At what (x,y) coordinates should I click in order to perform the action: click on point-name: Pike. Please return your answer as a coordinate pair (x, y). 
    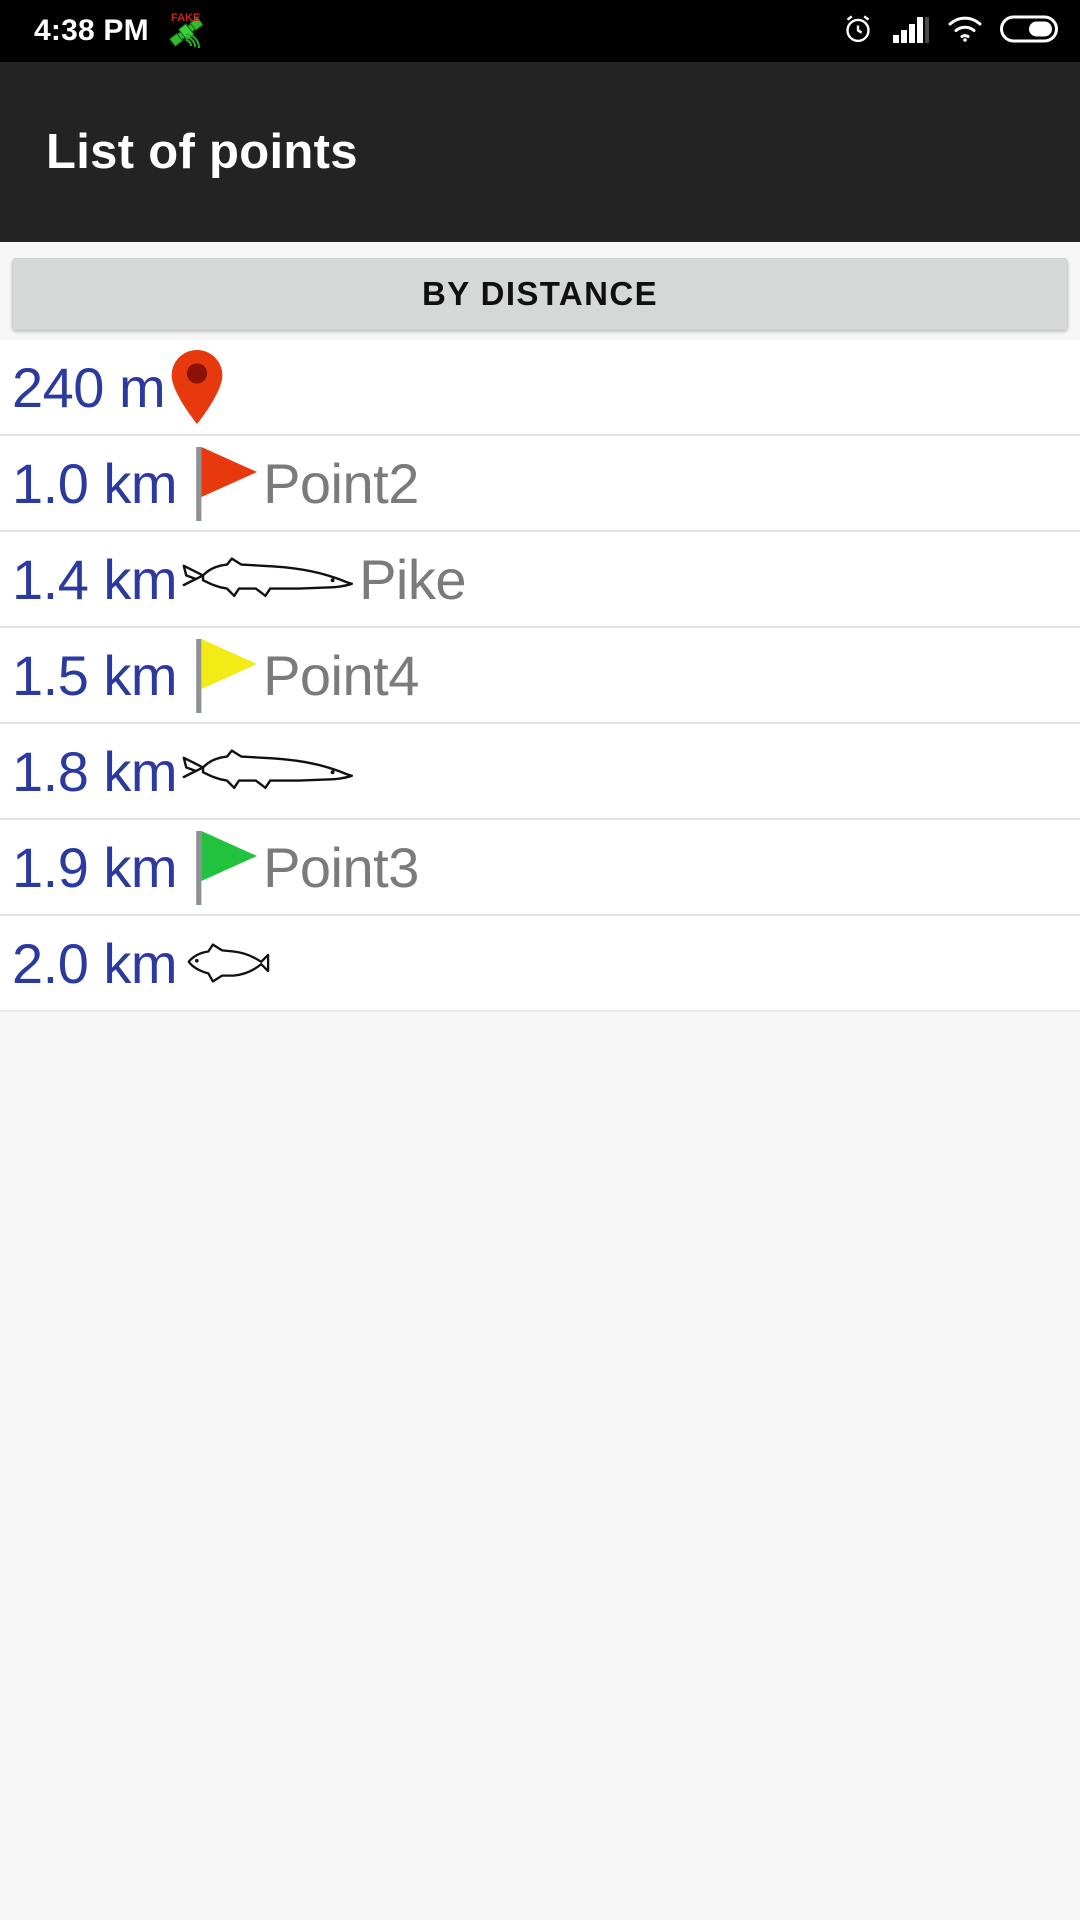
    Looking at the image, I should click on (412, 579).